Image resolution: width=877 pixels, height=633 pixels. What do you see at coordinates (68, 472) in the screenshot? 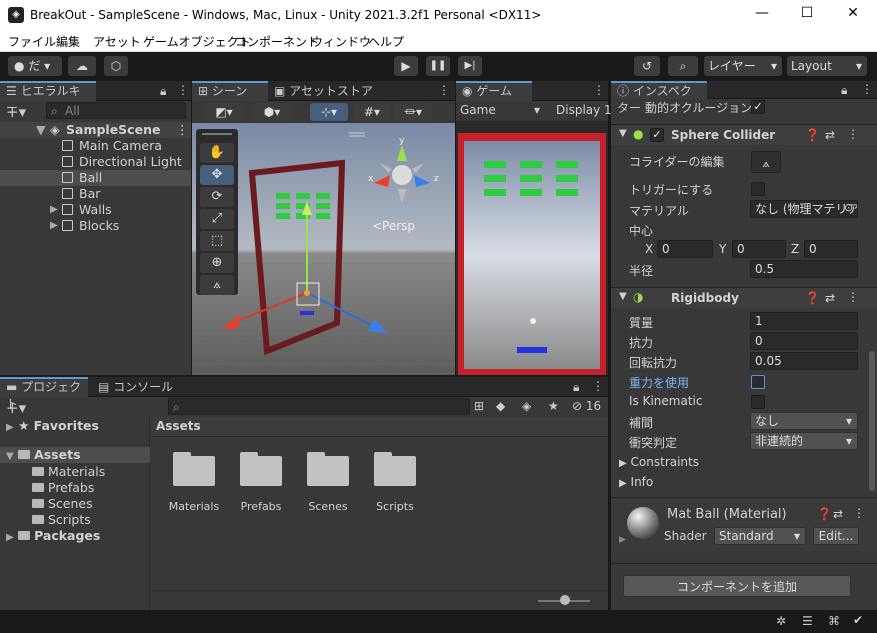
I see `tree-folder-item: Materials` at bounding box center [68, 472].